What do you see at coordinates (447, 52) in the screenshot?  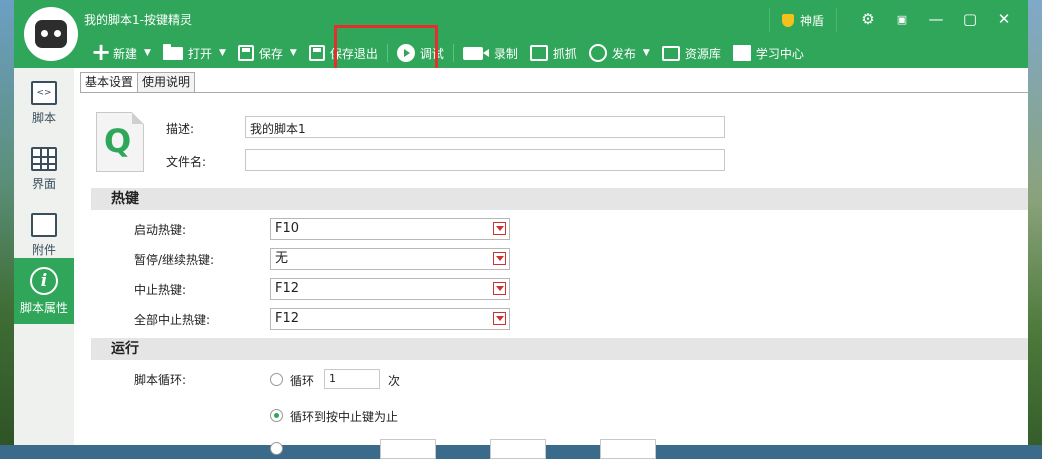 I see `main-toolbar: 新建 ▼ 打开 ▼ 保存 ▼ 保存退出 调试` at bounding box center [447, 52].